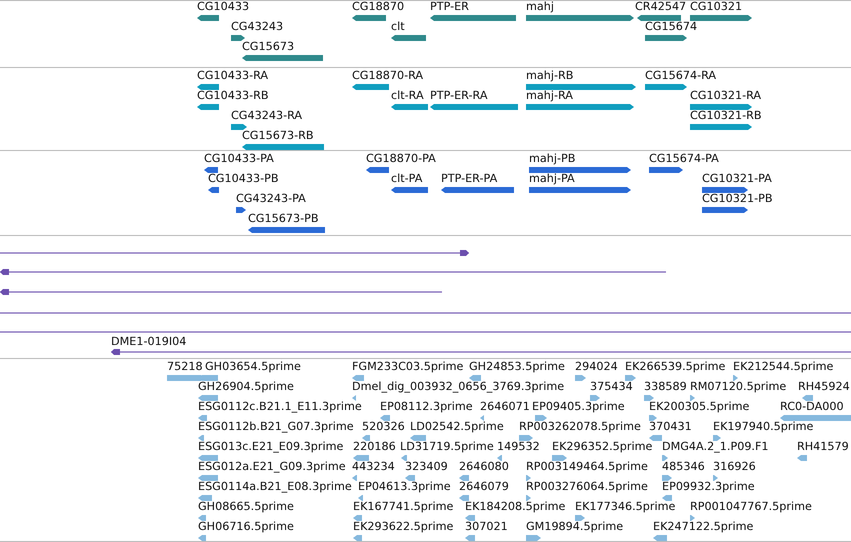 This screenshot has width=851, height=542. What do you see at coordinates (239, 159) in the screenshot?
I see `feature-label: CG10433-PA` at bounding box center [239, 159].